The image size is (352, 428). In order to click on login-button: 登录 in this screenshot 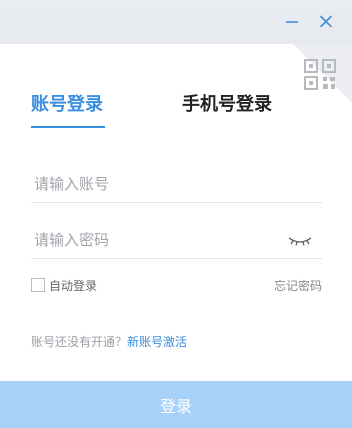, I will do `click(176, 404)`.